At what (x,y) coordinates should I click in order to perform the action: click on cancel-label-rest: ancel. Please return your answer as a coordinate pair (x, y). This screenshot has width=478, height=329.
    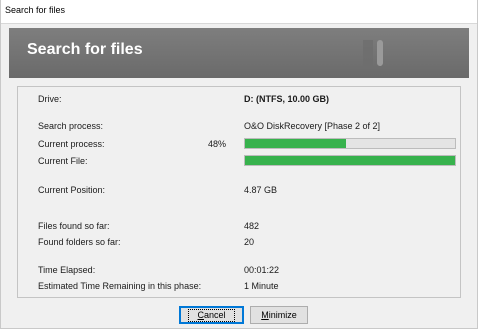
    Looking at the image, I should click on (214, 315).